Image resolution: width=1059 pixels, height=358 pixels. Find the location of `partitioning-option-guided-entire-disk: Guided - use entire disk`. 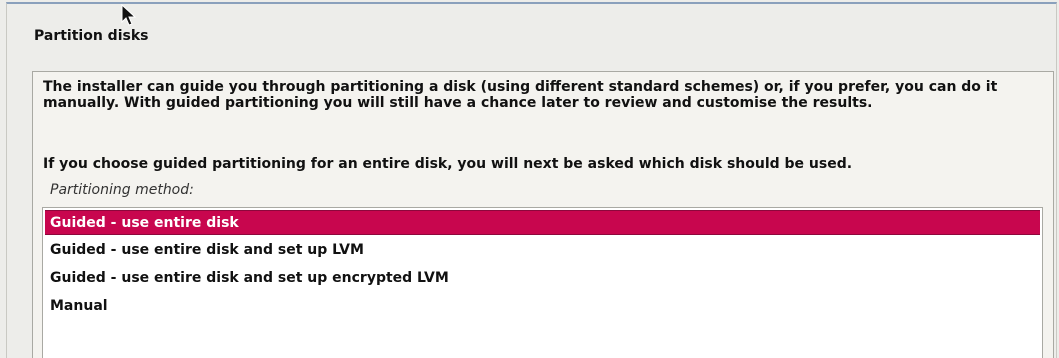

partitioning-option-guided-entire-disk: Guided - use entire disk is located at coordinates (542, 222).